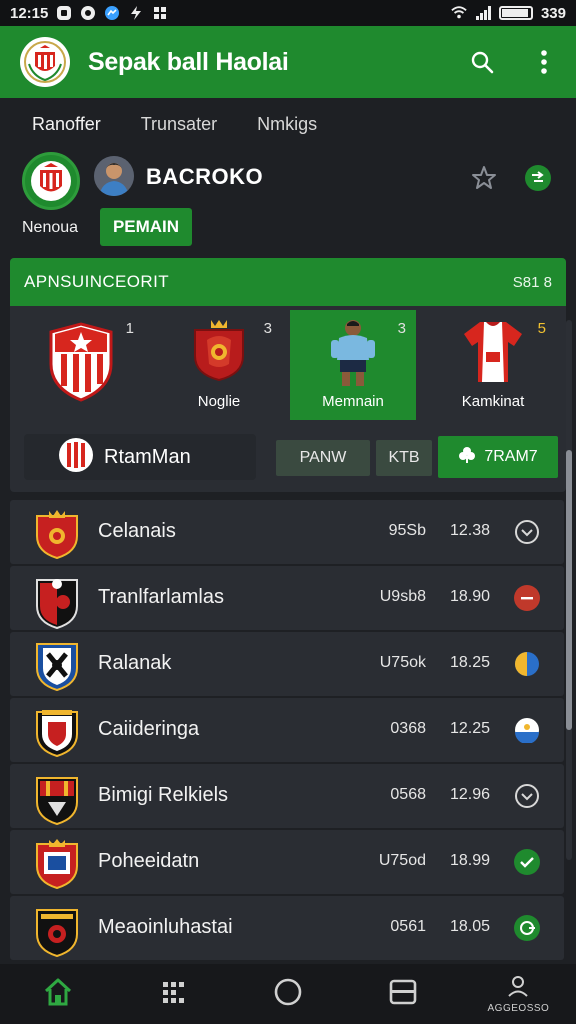  What do you see at coordinates (518, 988) in the screenshot?
I see `profile-icon` at bounding box center [518, 988].